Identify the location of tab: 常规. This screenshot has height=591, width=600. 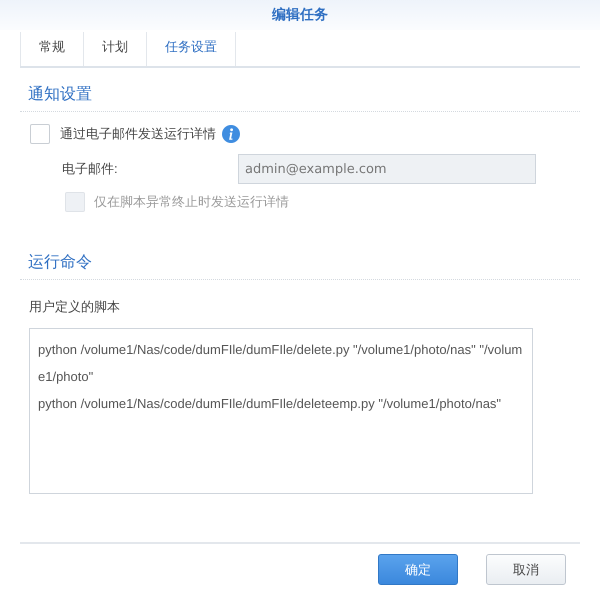
(51, 49).